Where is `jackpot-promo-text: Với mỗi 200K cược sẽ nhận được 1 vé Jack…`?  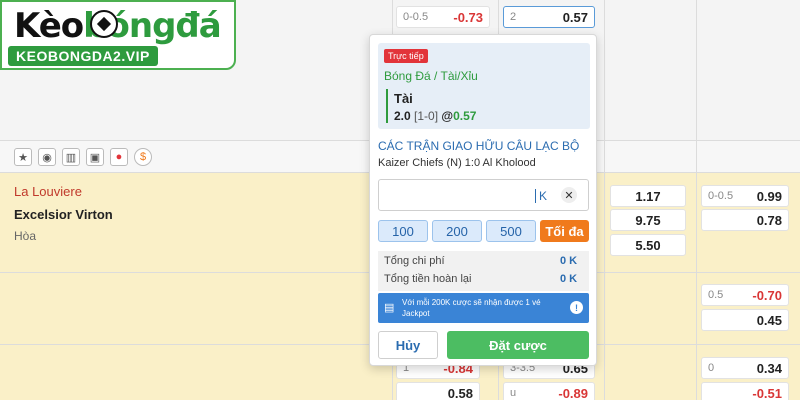 jackpot-promo-text: Với mỗi 200K cược sẽ nhận được 1 vé Jack… is located at coordinates (471, 308).